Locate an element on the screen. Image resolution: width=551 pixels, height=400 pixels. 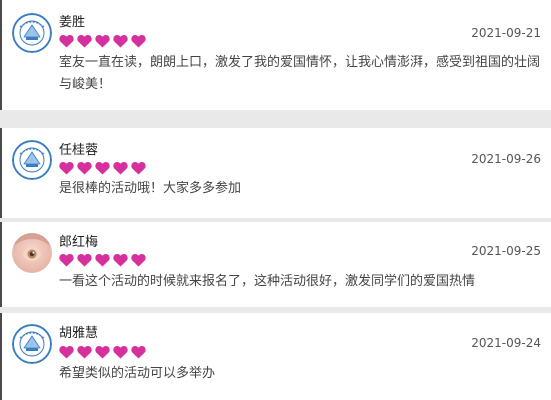
comment-date: 2021-09-25 is located at coordinates (506, 251).